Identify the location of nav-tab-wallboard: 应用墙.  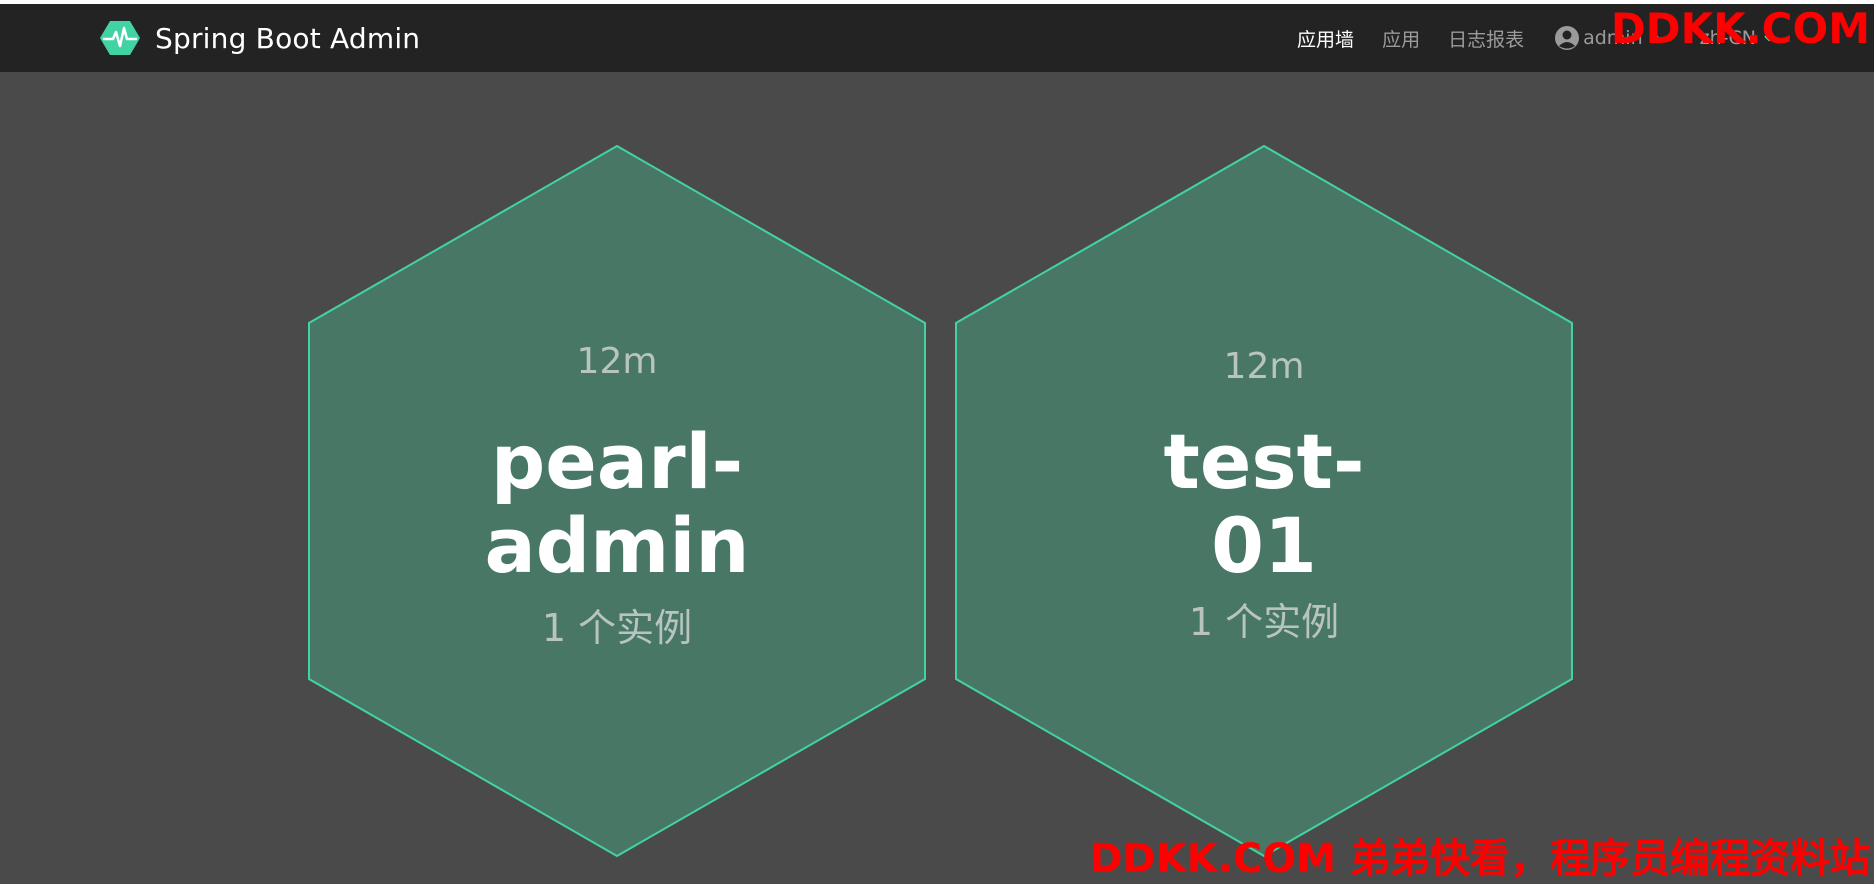
(1325, 38).